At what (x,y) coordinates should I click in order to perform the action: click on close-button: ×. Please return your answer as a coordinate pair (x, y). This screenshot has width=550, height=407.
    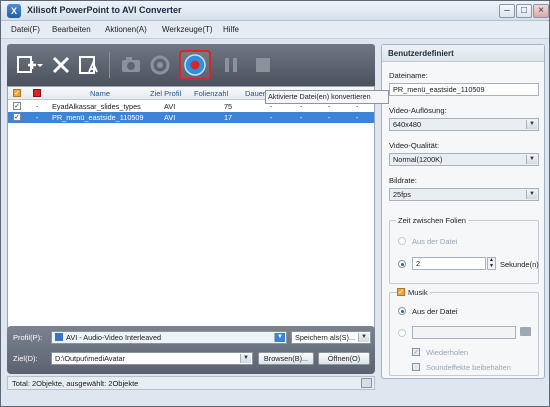
    Looking at the image, I should click on (541, 11).